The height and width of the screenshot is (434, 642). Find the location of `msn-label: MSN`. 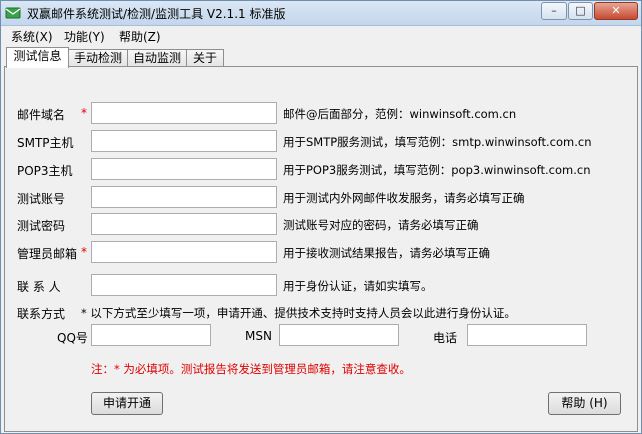

msn-label: MSN is located at coordinates (258, 336).